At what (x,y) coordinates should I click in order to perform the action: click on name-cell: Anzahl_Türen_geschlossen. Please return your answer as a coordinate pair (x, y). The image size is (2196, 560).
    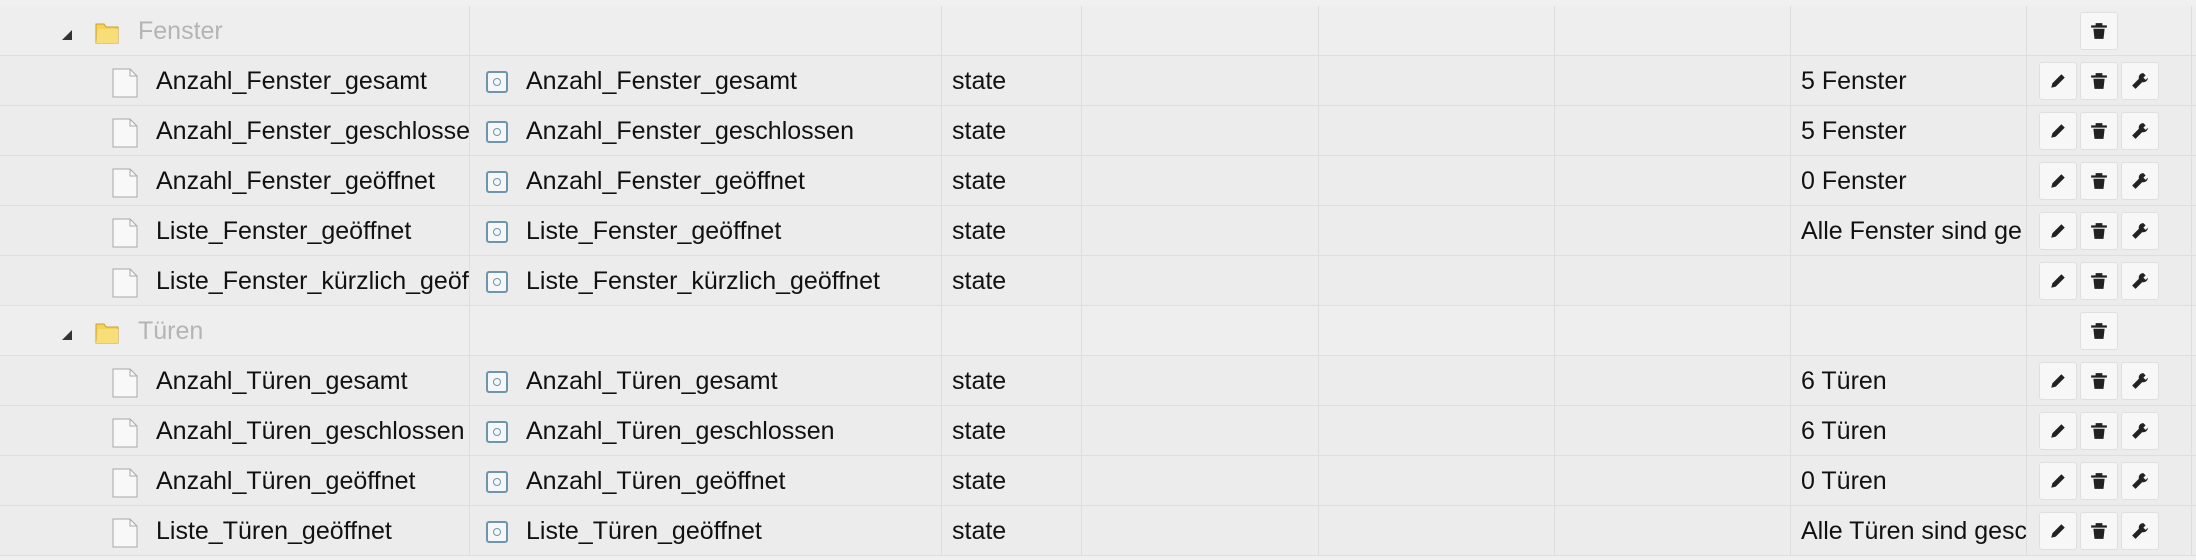
    Looking at the image, I should click on (235, 431).